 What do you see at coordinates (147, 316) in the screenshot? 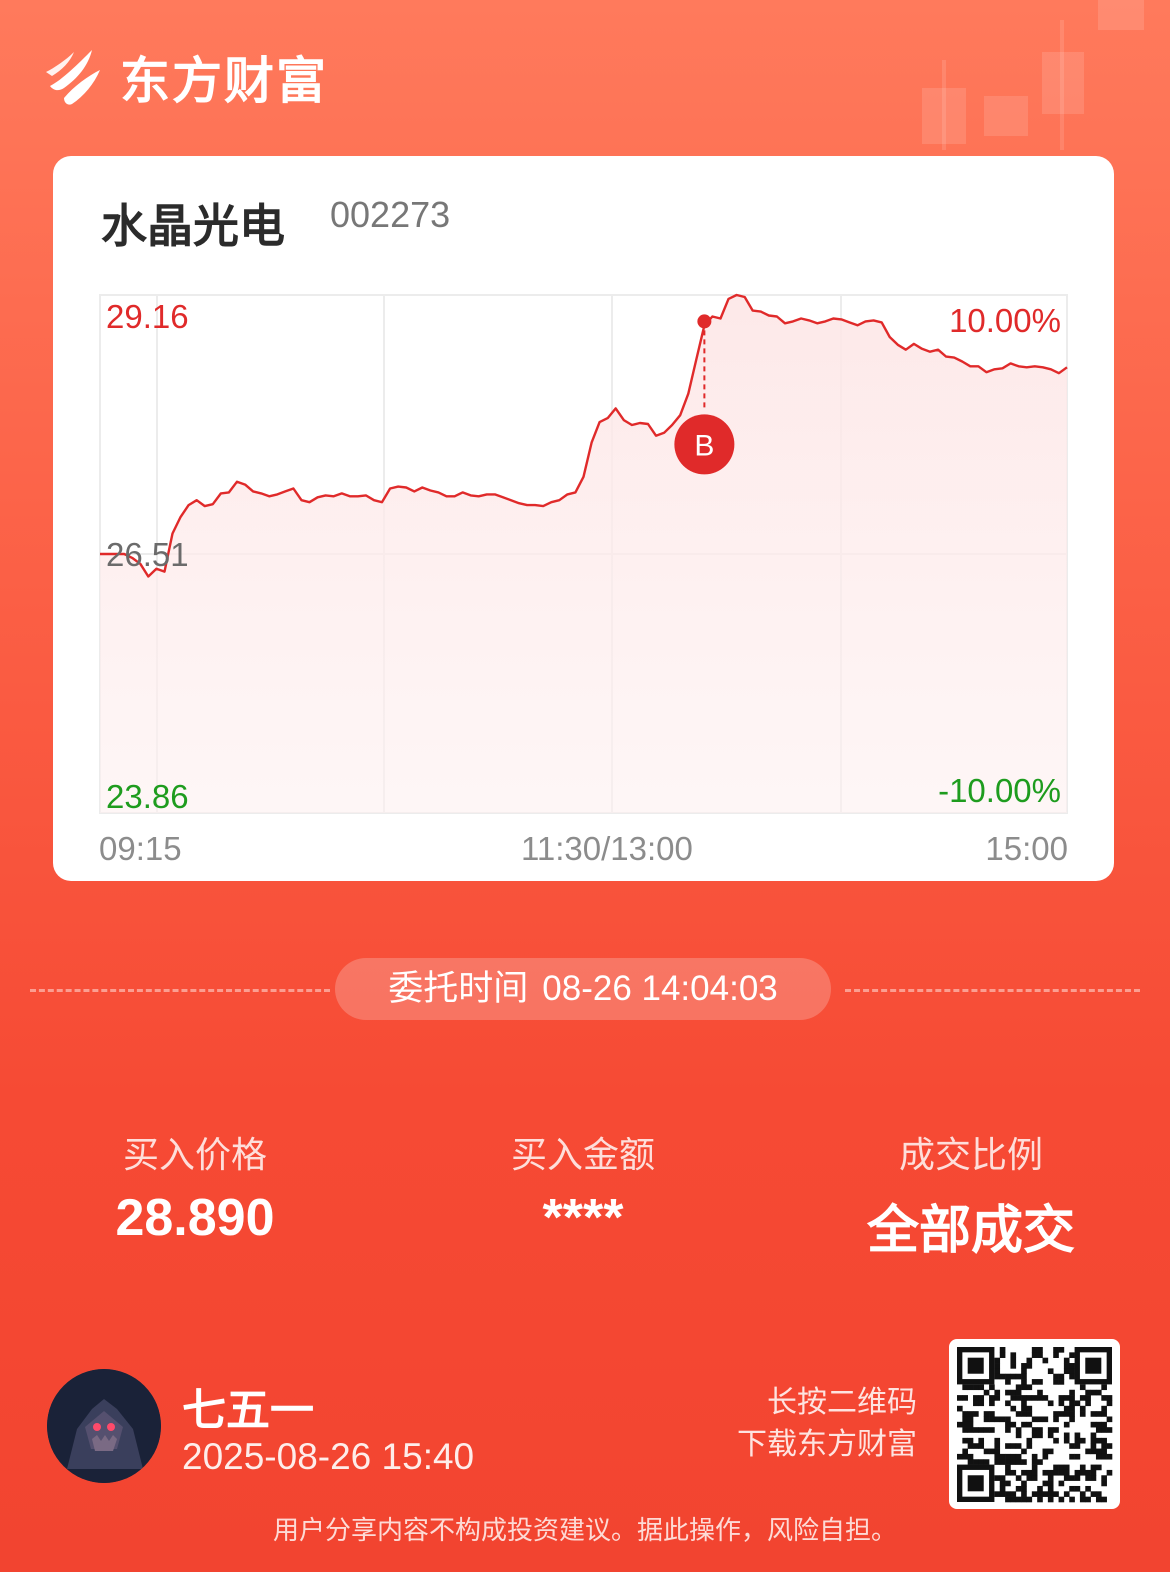
I see `price-high-label: 29.16` at bounding box center [147, 316].